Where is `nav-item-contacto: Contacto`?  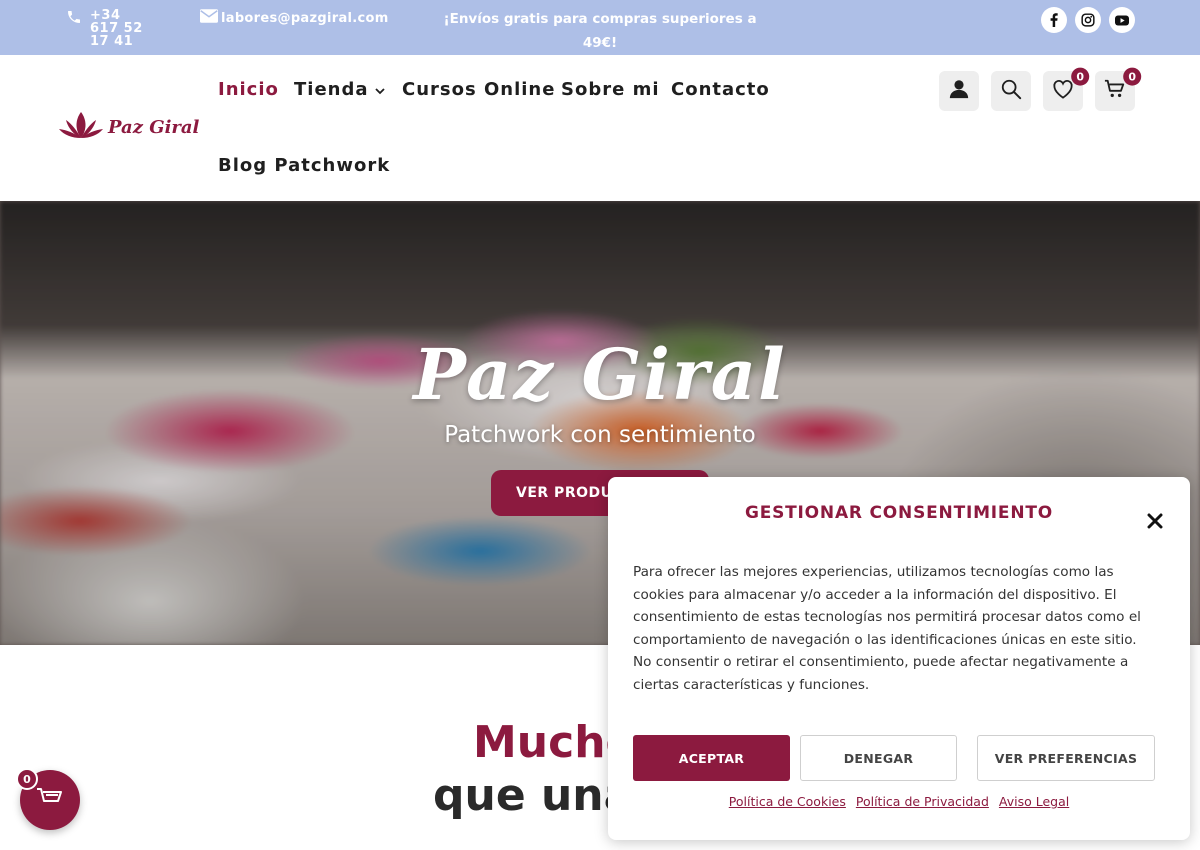 nav-item-contacto: Contacto is located at coordinates (720, 89).